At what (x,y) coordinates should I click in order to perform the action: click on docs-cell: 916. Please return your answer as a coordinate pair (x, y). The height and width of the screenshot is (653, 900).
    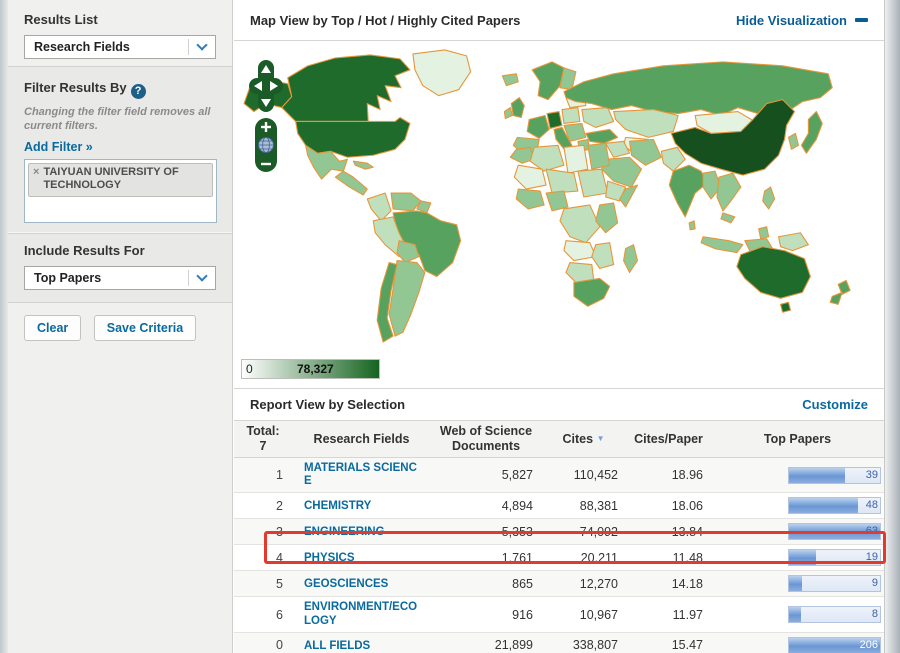
    Looking at the image, I should click on (486, 614).